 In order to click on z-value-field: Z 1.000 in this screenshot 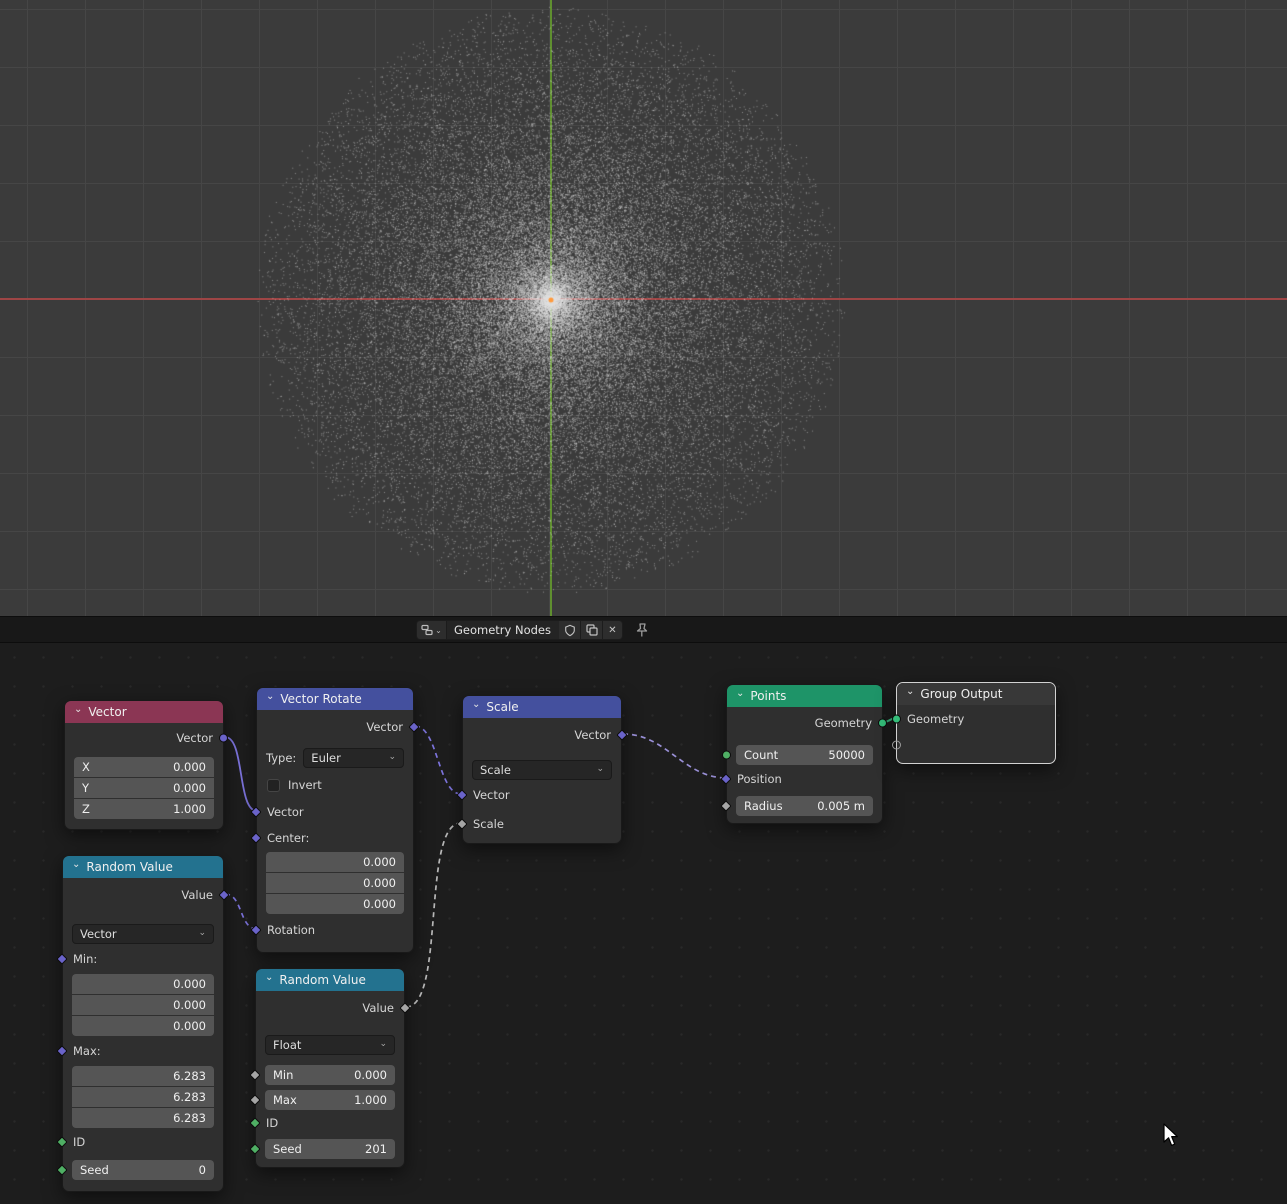, I will do `click(144, 809)`.